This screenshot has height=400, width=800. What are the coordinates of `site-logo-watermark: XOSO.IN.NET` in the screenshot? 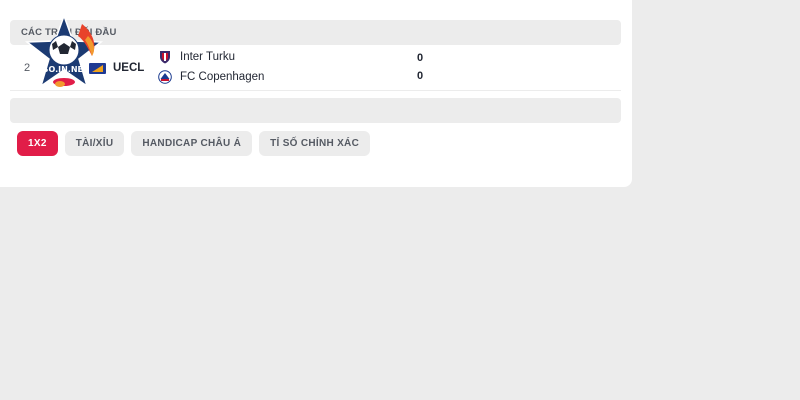 It's located at (64, 53).